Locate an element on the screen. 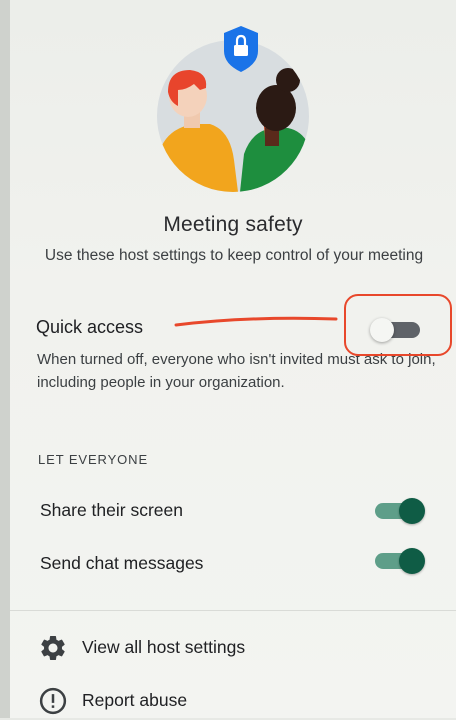 The height and width of the screenshot is (720, 456). quick-access-toggle is located at coordinates (397, 330).